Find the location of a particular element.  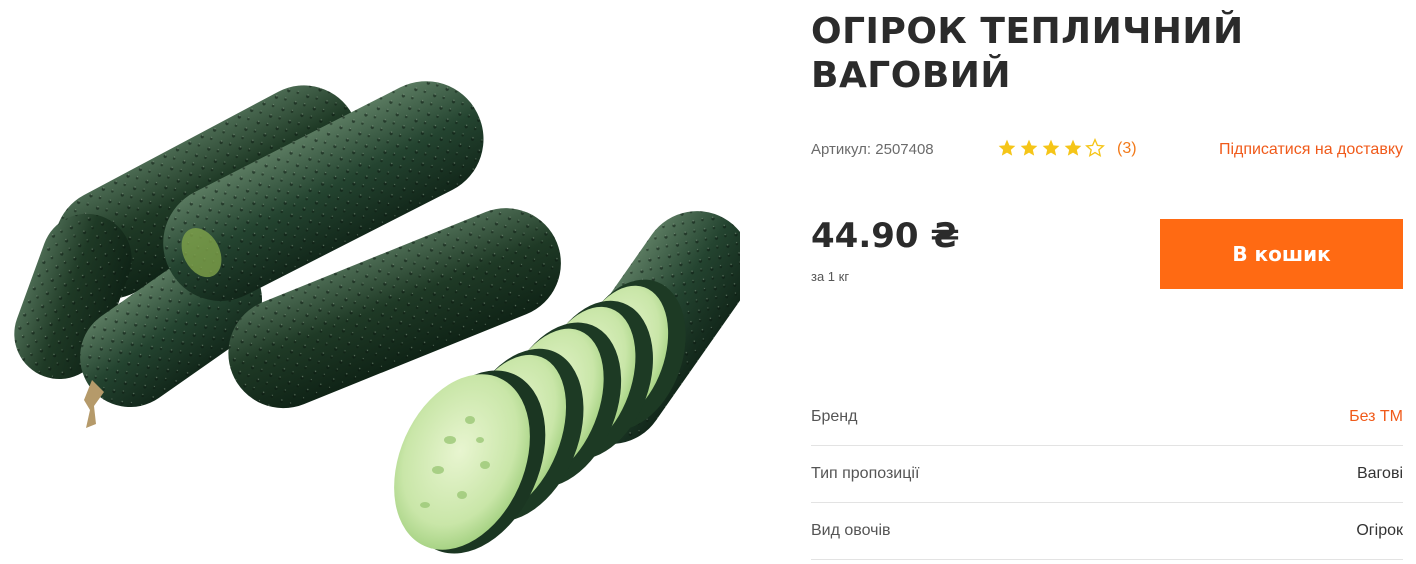

attribute-row-offer-type: Тип пропозиції Вагові is located at coordinates (1107, 474).